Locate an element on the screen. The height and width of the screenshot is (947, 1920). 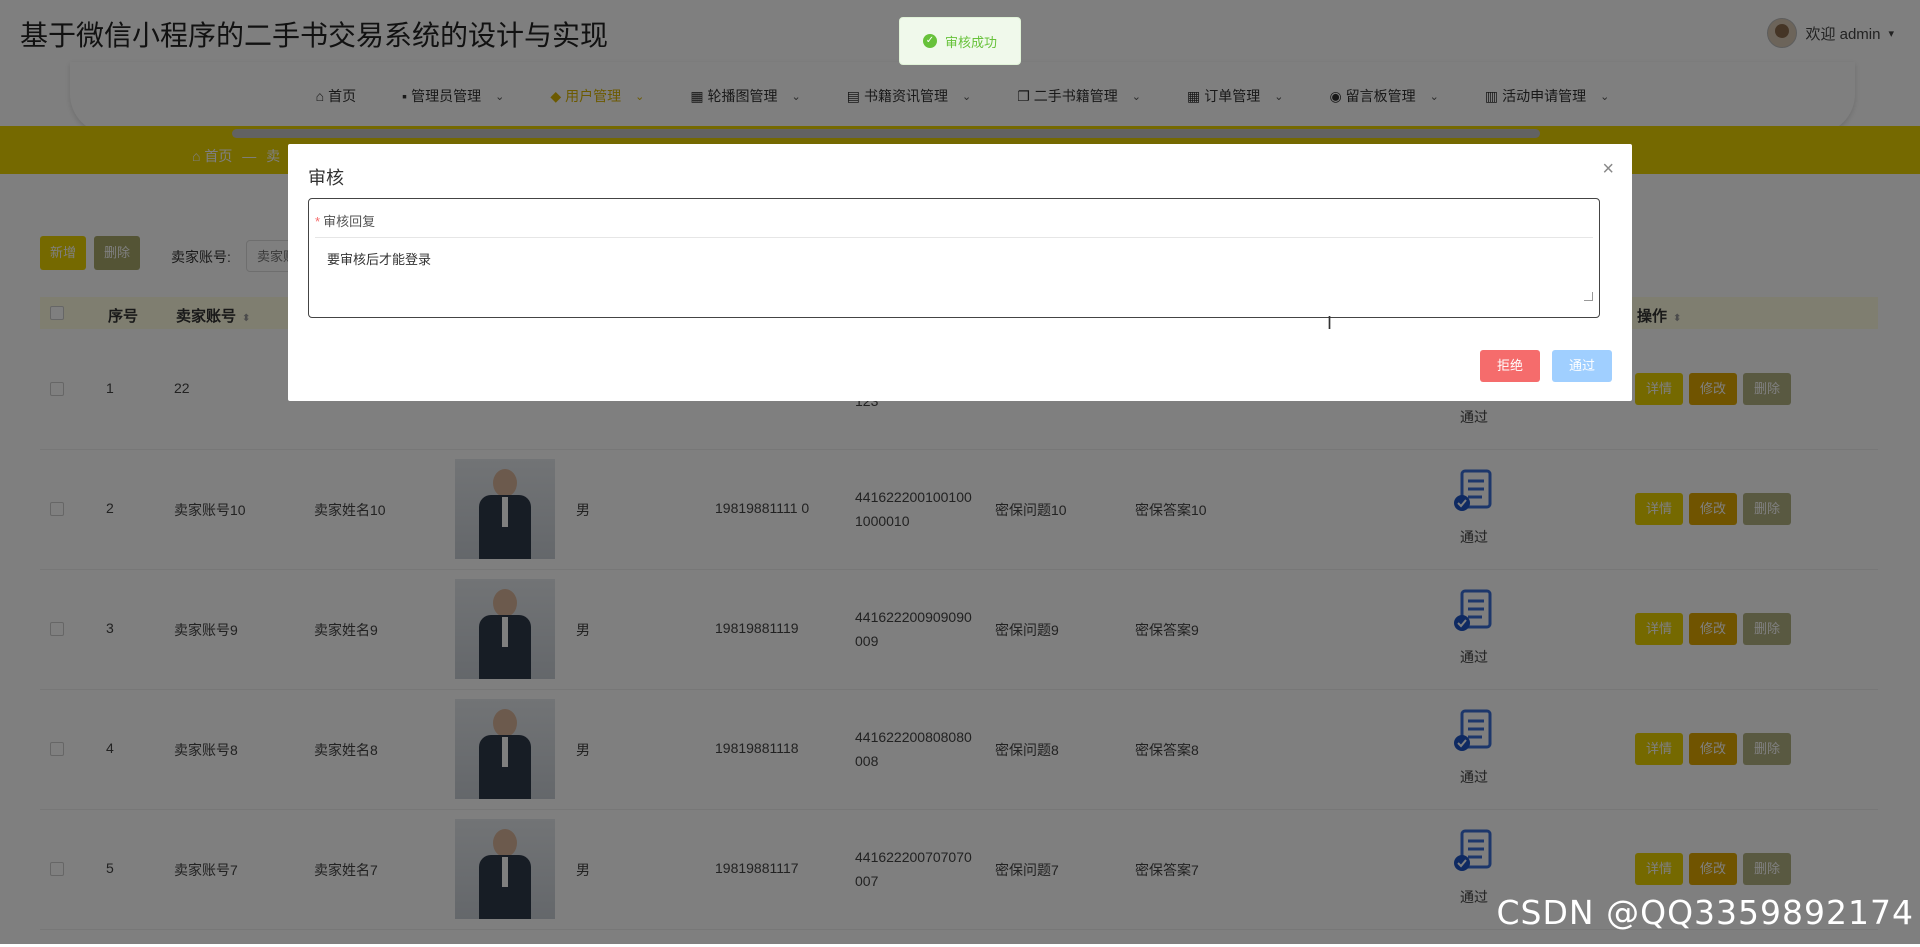
check-circle-icon: ✓ is located at coordinates (929, 41).